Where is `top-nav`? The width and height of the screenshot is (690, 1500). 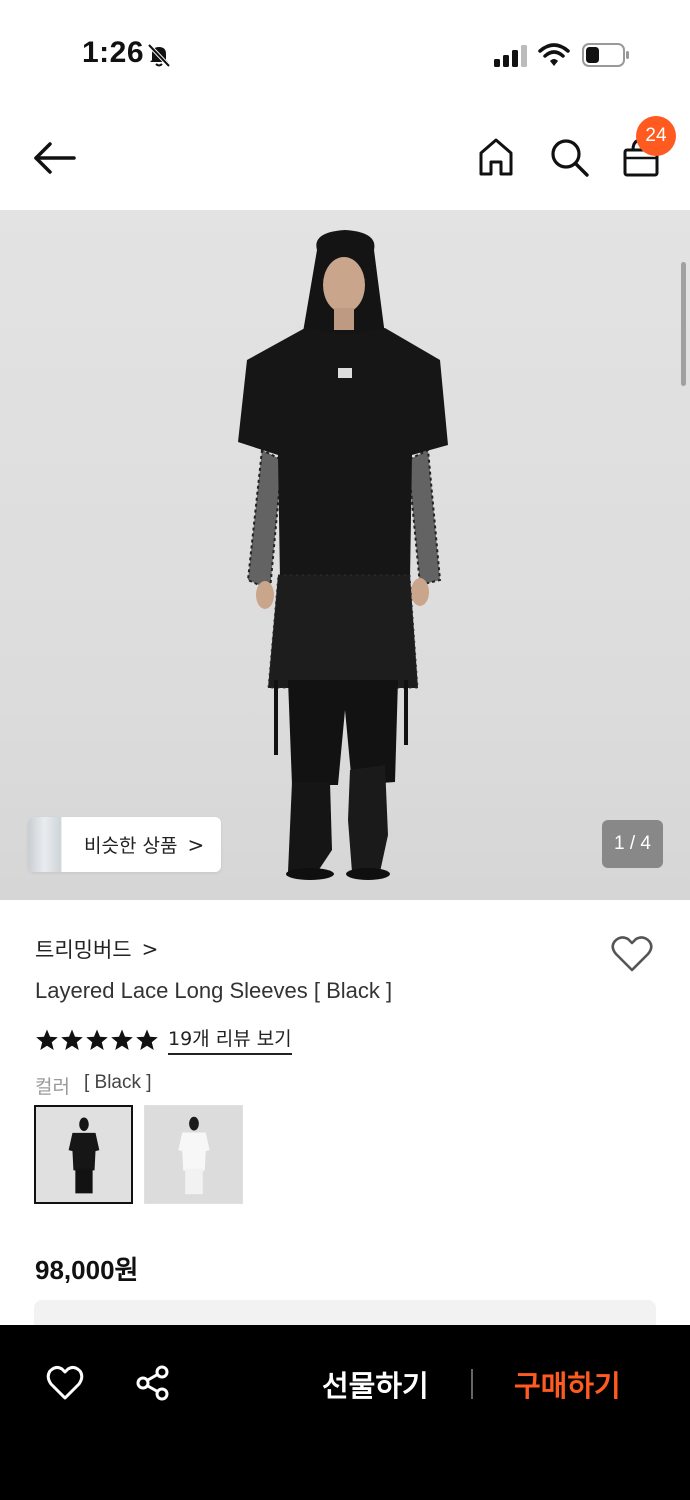 top-nav is located at coordinates (345, 155).